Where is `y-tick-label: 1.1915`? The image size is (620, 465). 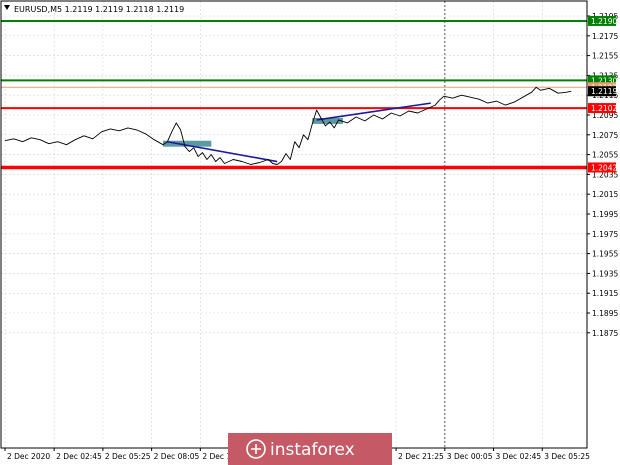 y-tick-label: 1.1915 is located at coordinates (605, 293).